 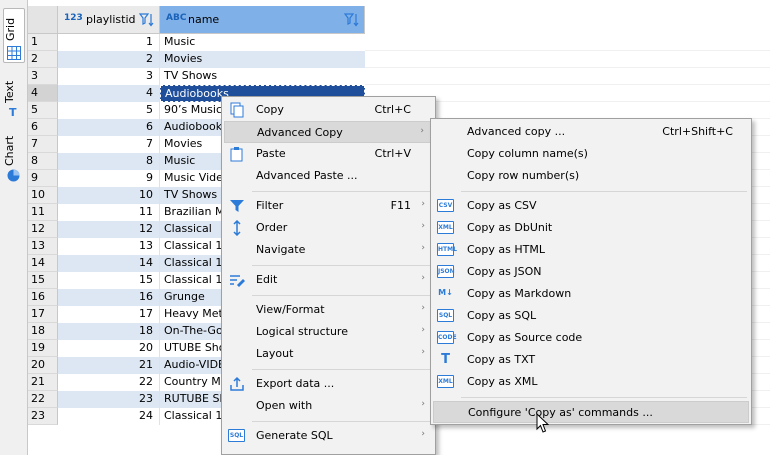 I want to click on cell-playlistid: 2, so click(x=109, y=59).